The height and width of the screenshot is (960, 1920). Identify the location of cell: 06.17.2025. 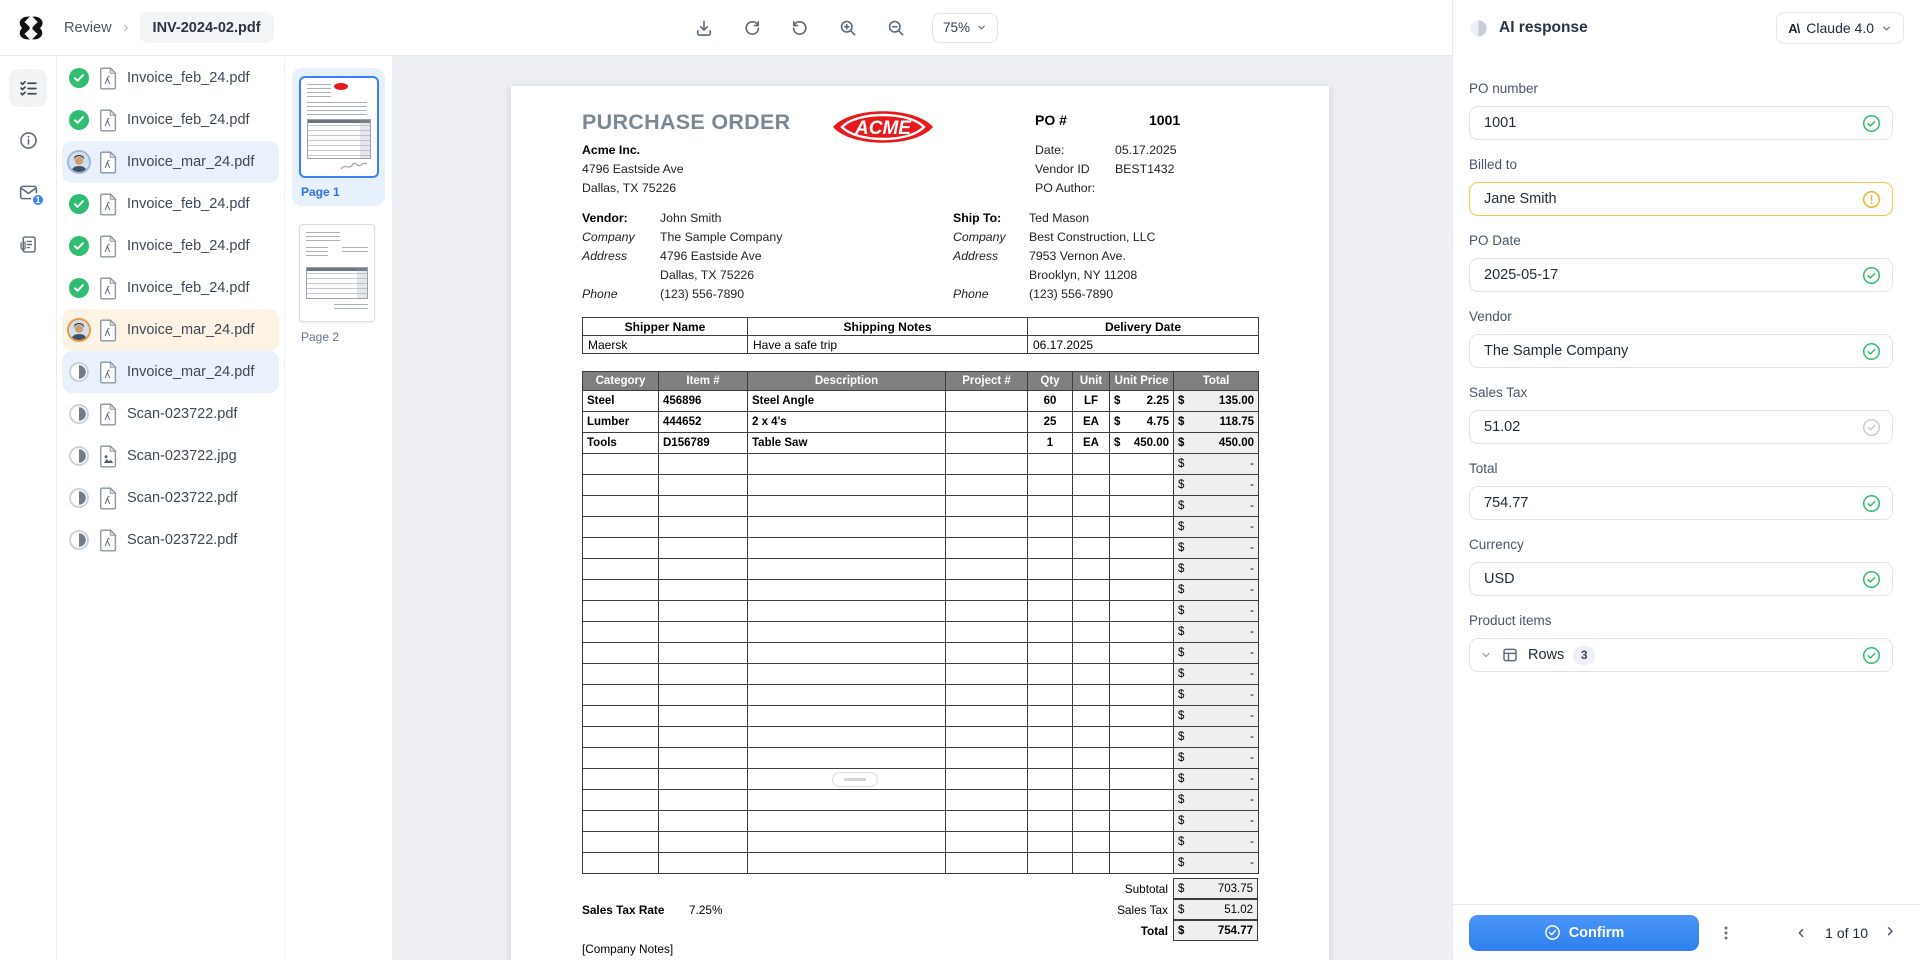
(1143, 344).